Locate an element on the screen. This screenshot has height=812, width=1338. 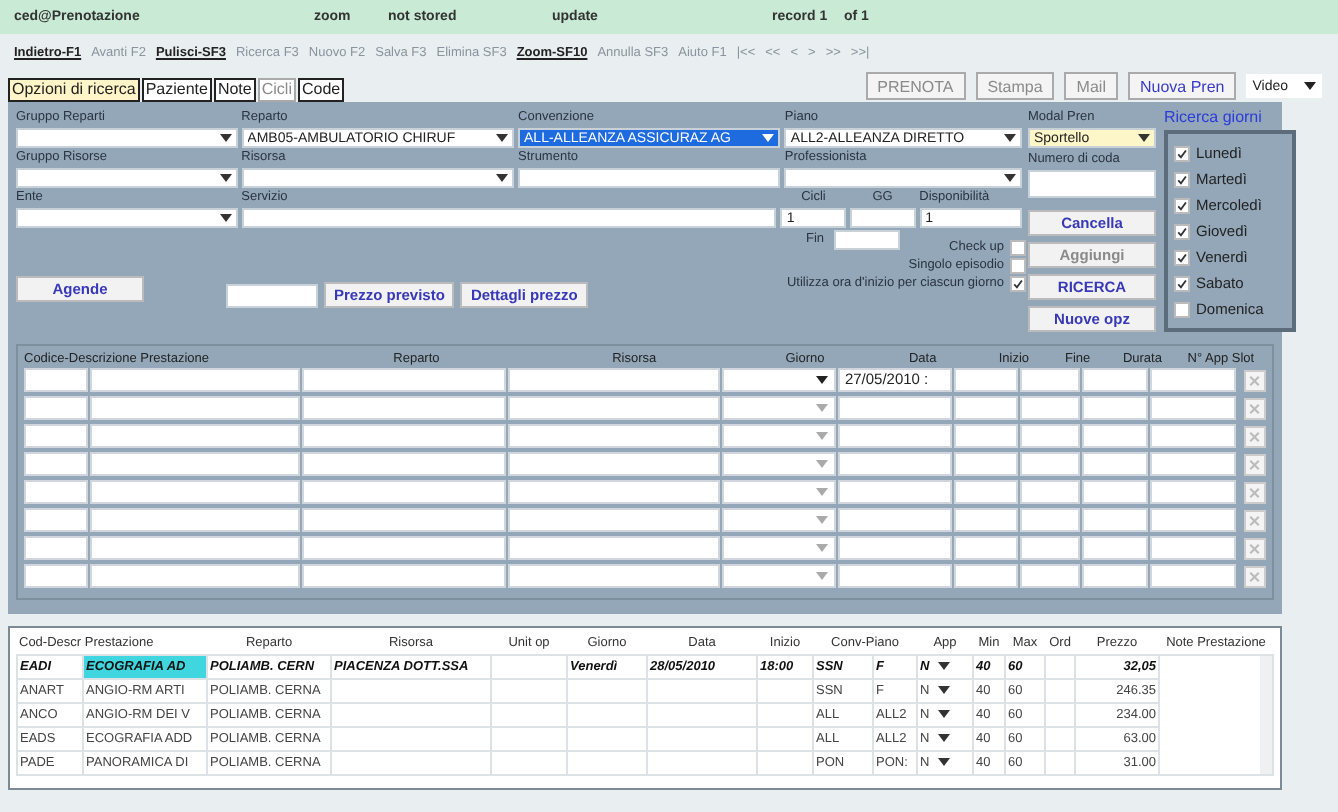
tab: Paziente is located at coordinates (176, 90).